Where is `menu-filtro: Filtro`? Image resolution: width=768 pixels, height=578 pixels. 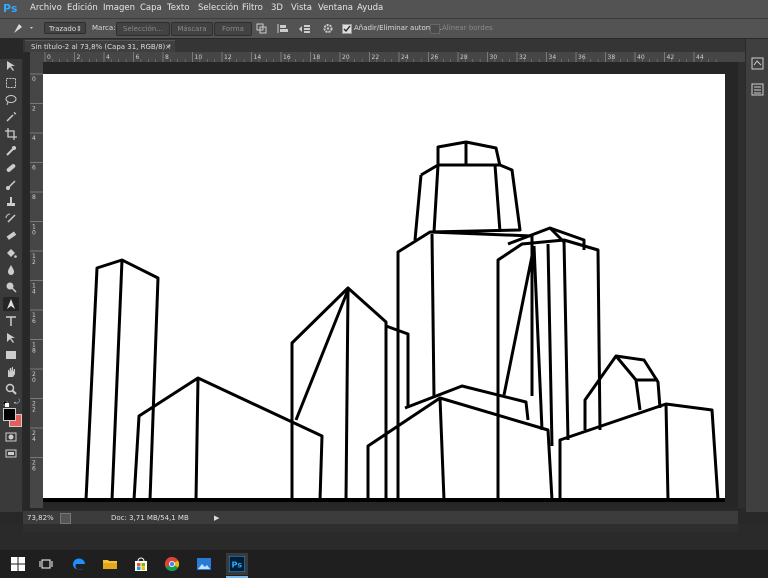 menu-filtro: Filtro is located at coordinates (252, 8).